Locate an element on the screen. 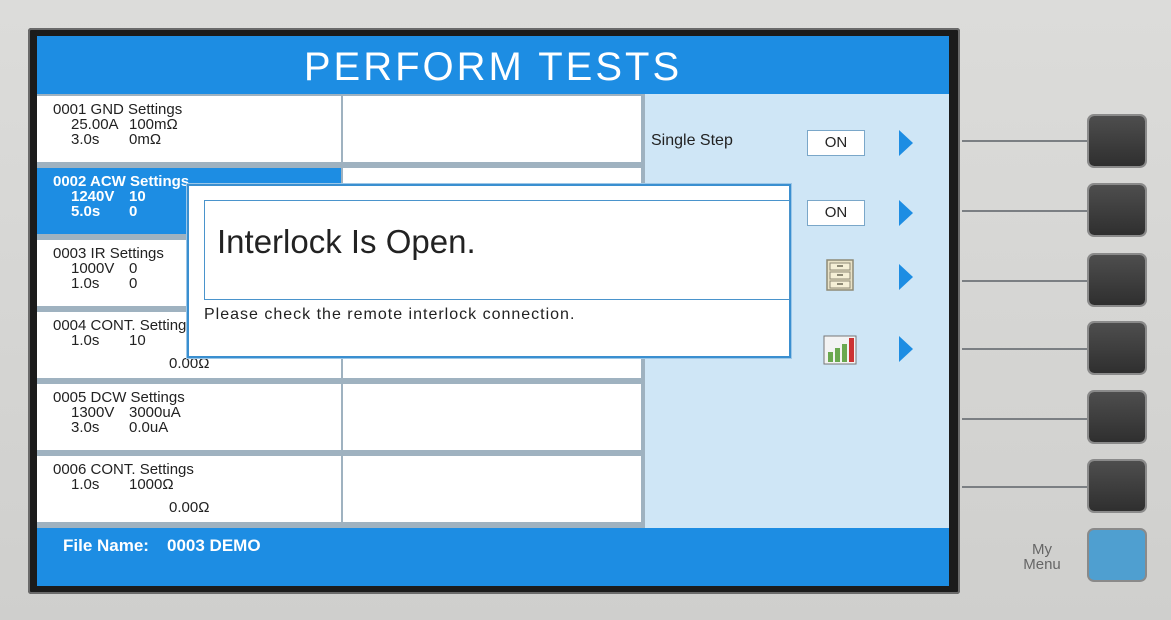  test-name: 0001 GND Settings is located at coordinates (118, 109).